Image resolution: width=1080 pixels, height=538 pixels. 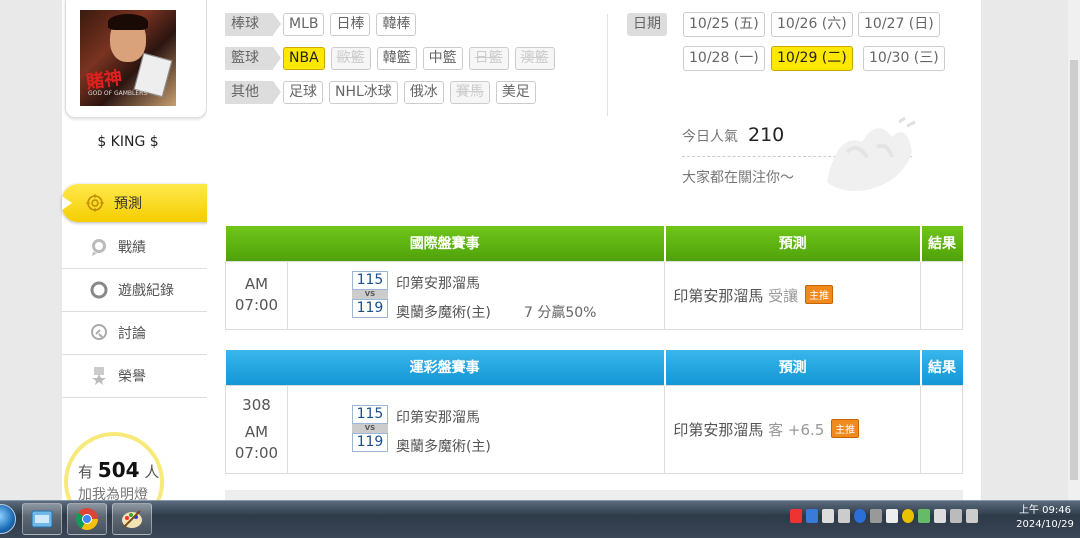 What do you see at coordinates (783, 295) in the screenshot?
I see `pick-type: 受讓` at bounding box center [783, 295].